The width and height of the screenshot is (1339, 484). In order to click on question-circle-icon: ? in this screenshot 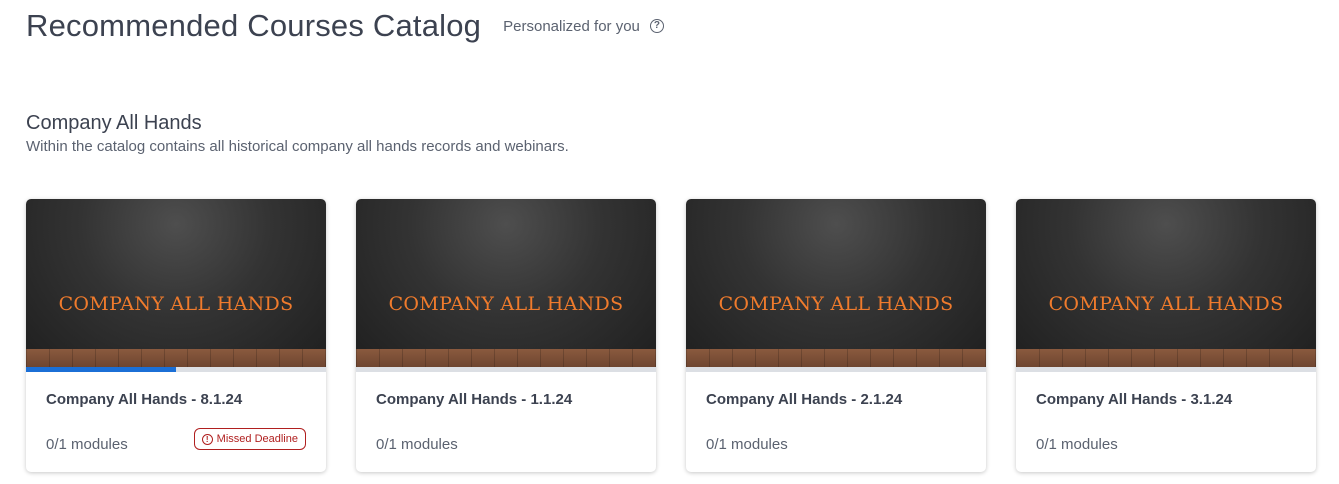, I will do `click(656, 26)`.